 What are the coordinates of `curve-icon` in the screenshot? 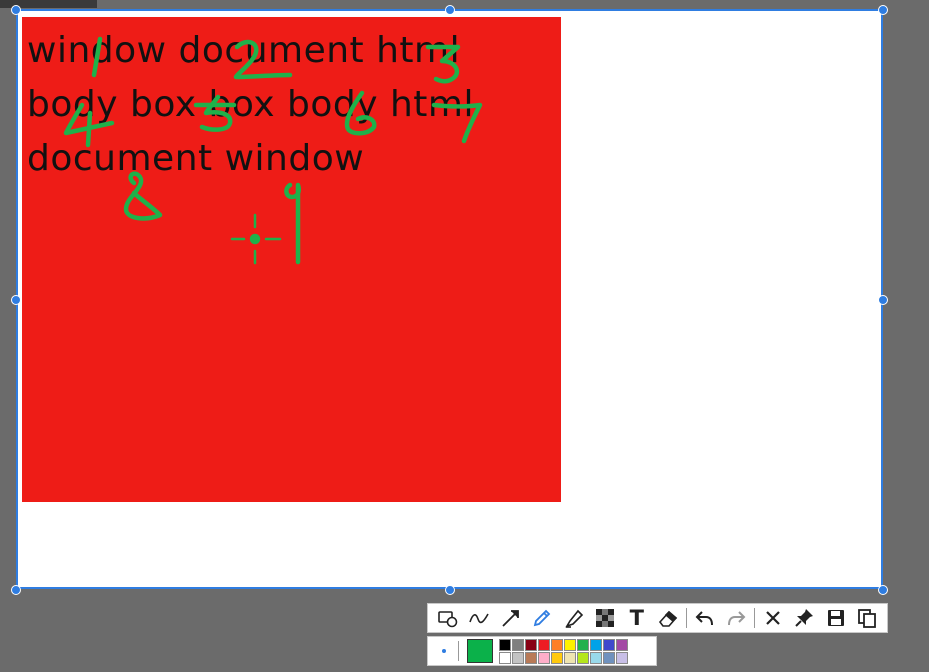 It's located at (479, 618).